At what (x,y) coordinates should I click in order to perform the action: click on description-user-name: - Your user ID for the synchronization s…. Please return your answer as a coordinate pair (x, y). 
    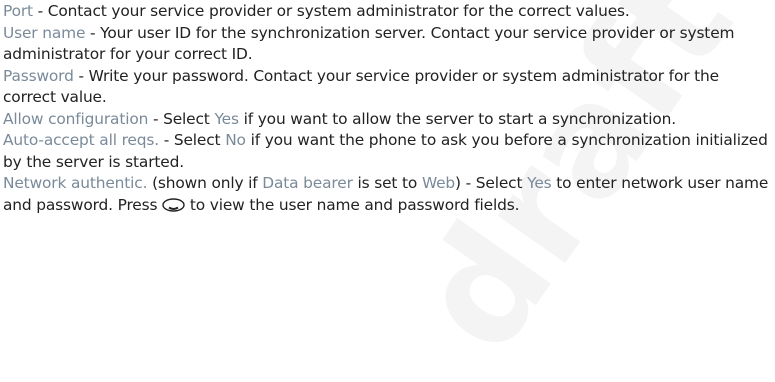
    Looking at the image, I should click on (369, 43).